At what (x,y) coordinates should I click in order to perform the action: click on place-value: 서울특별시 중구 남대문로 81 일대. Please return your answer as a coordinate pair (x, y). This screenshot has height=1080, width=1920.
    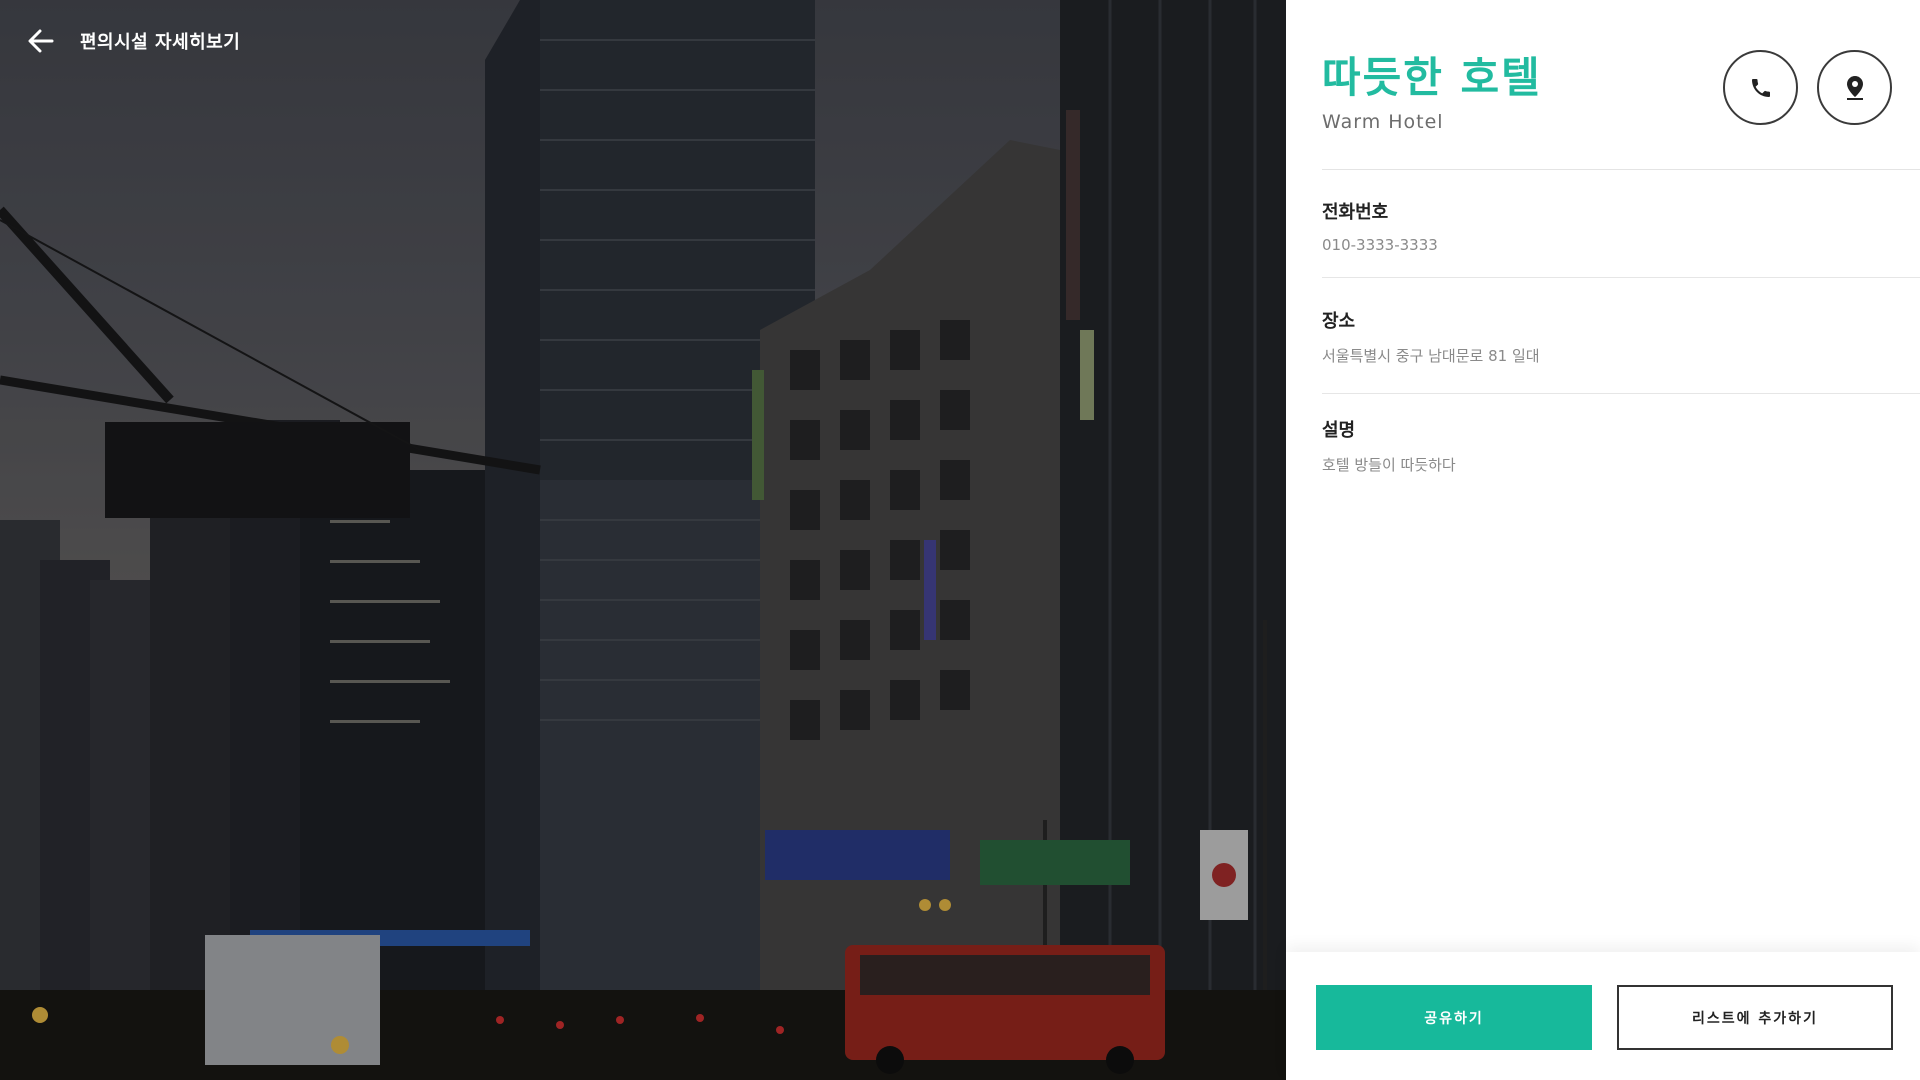
    Looking at the image, I should click on (1431, 356).